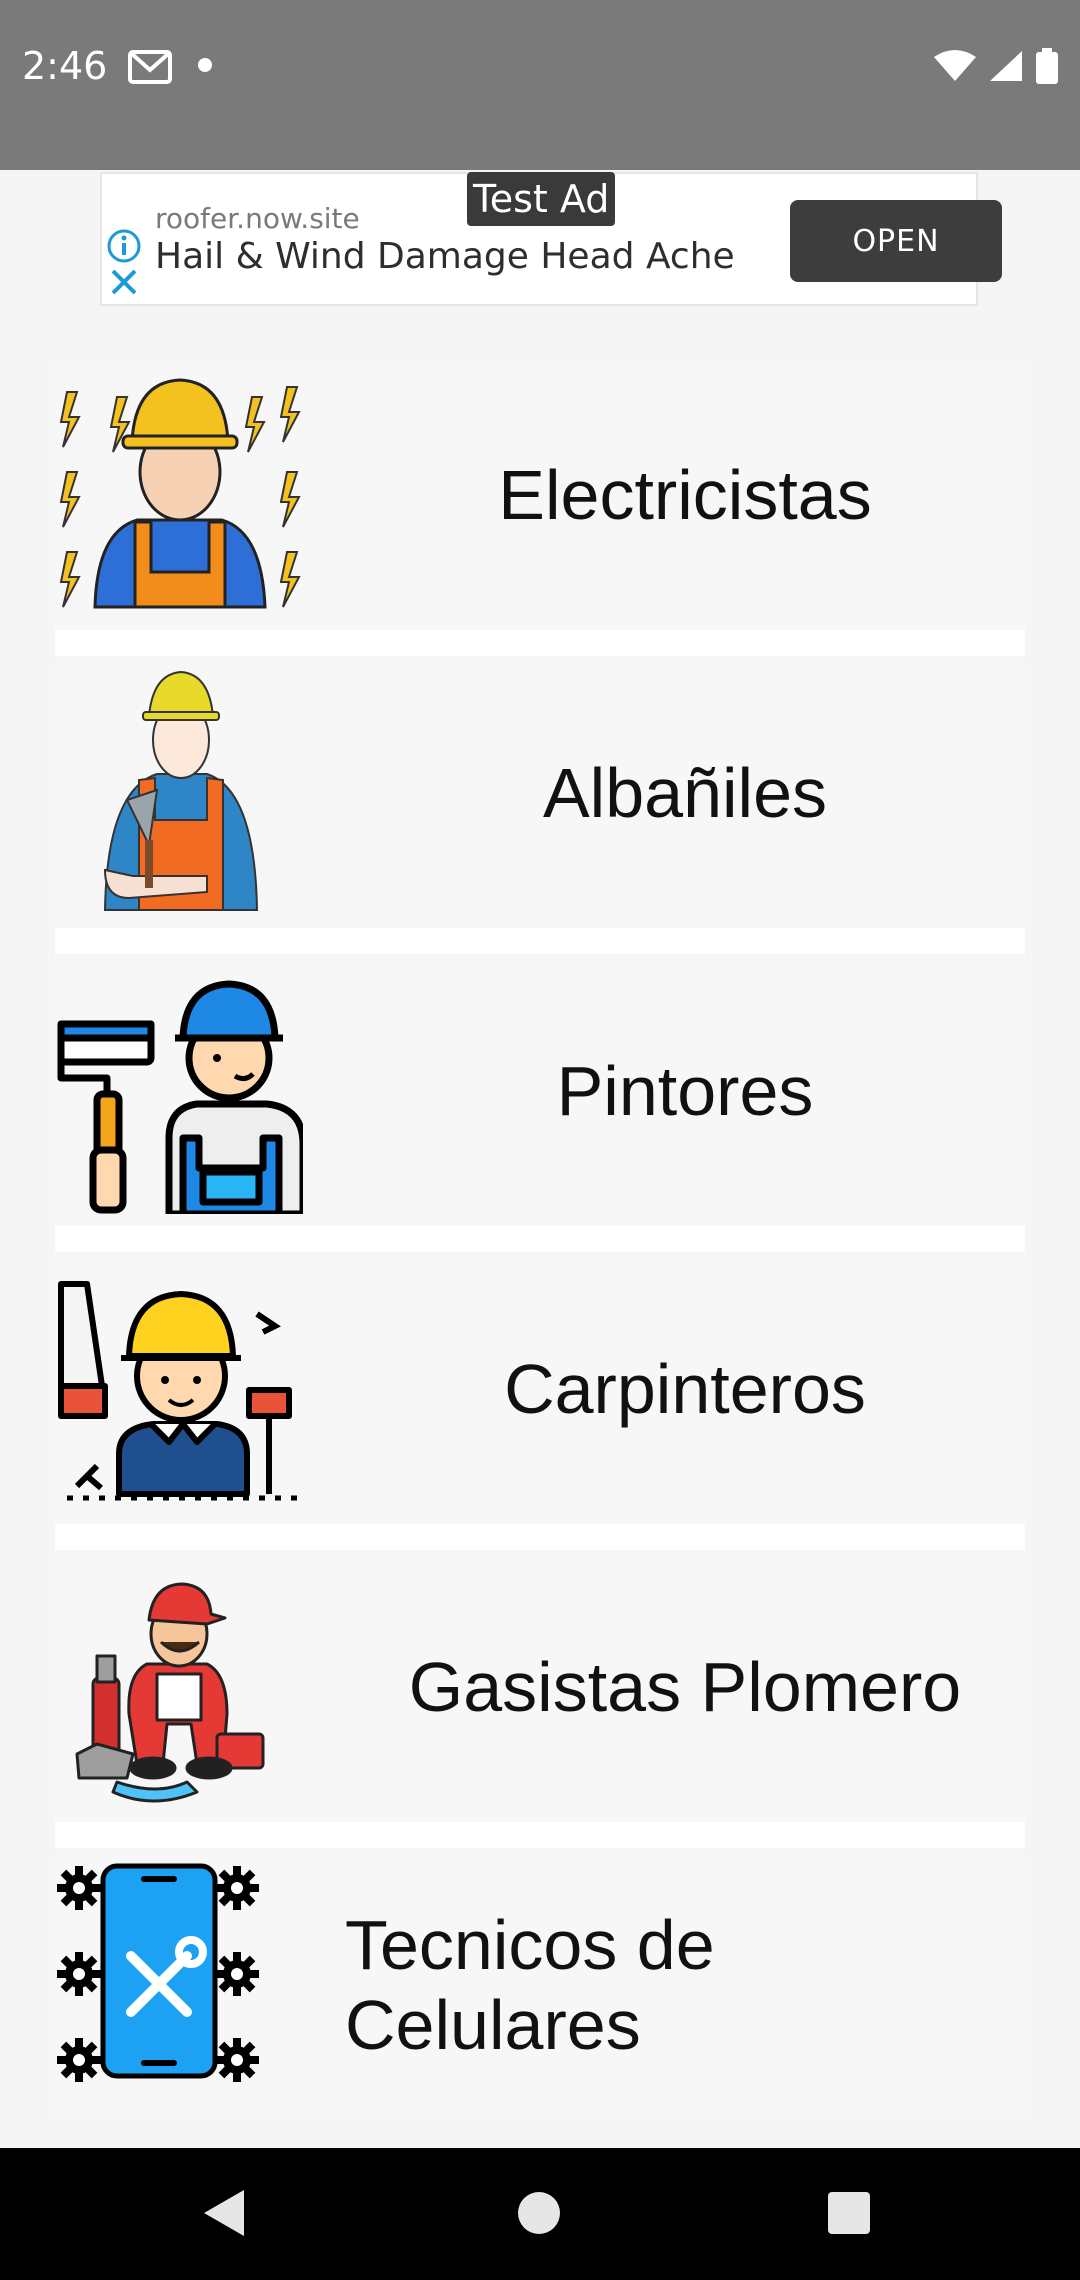 This screenshot has height=2280, width=1080. Describe the element at coordinates (685, 495) in the screenshot. I see `category-label: Electricistas` at that location.